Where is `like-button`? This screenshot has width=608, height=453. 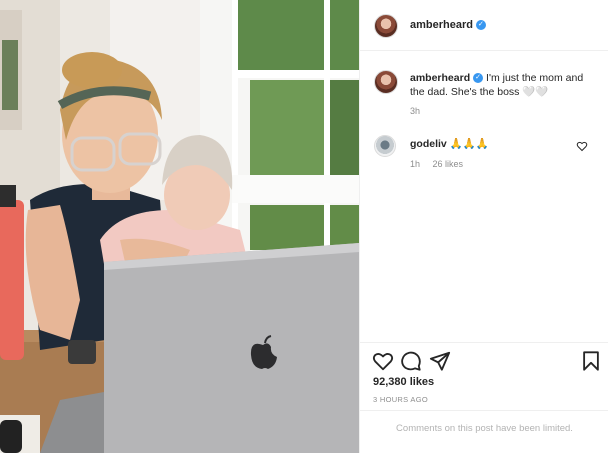
like-button is located at coordinates (383, 361).